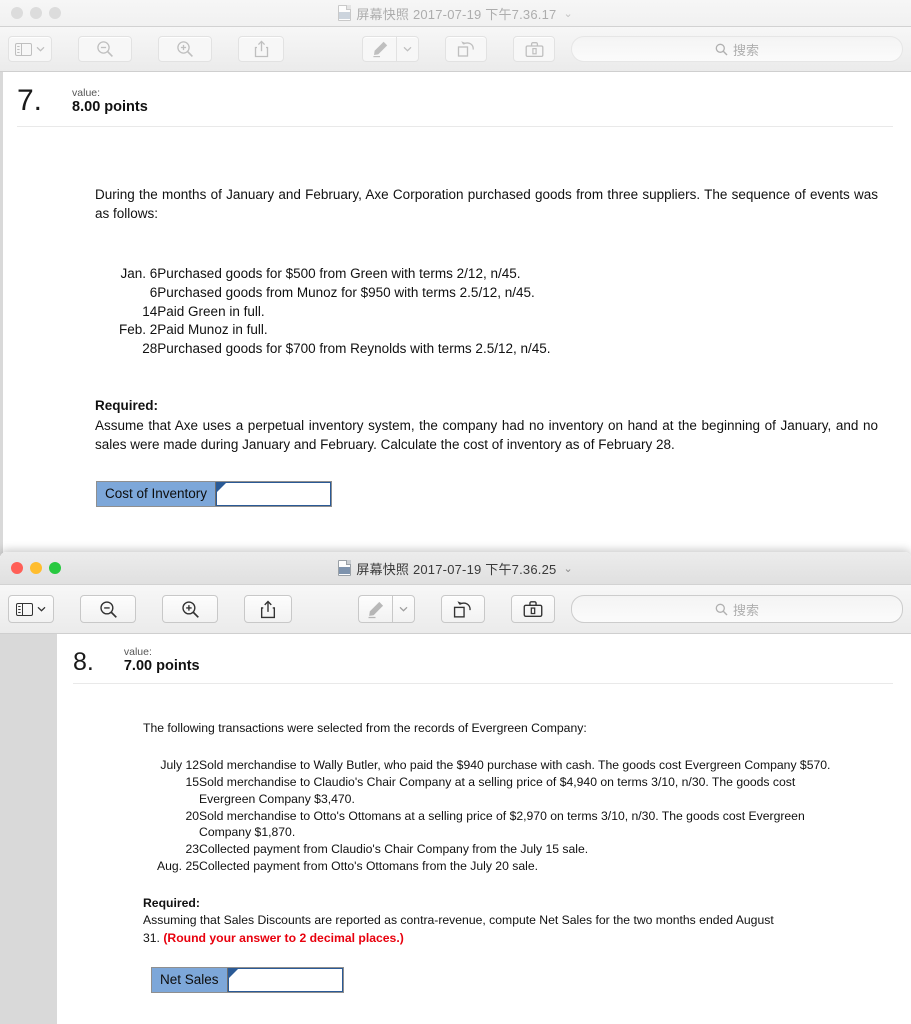 Image resolution: width=911 pixels, height=1024 pixels. I want to click on window-controls-back, so click(30, 13).